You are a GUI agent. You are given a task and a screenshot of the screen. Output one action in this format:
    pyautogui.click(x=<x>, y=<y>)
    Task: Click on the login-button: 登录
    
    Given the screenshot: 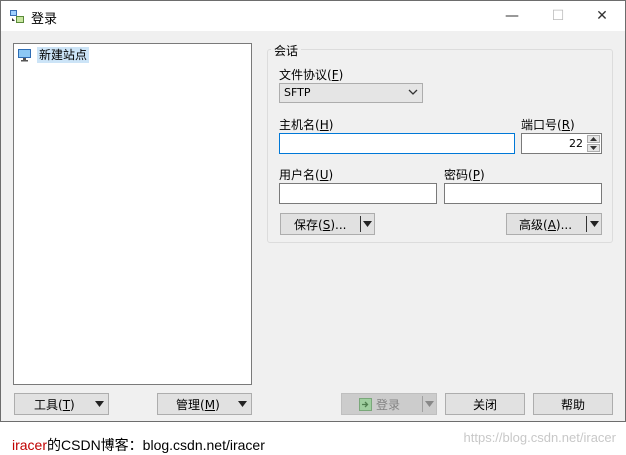 What is the action you would take?
    pyautogui.click(x=389, y=404)
    